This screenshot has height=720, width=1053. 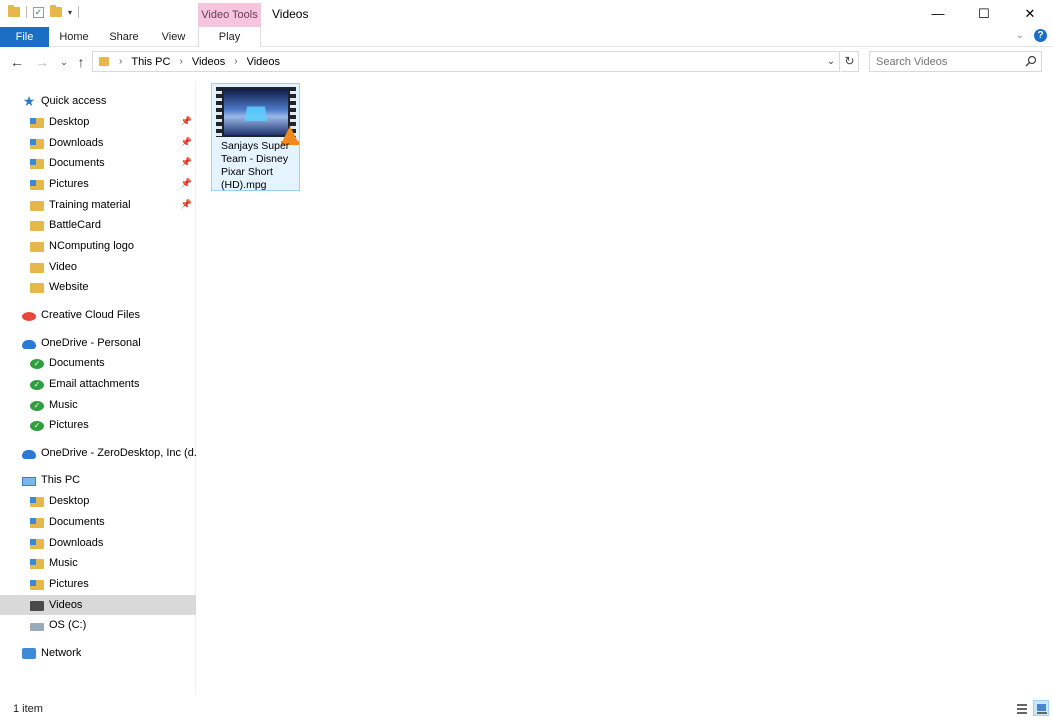 I want to click on nav-quick-access: ★ Quick access, so click(x=98, y=101).